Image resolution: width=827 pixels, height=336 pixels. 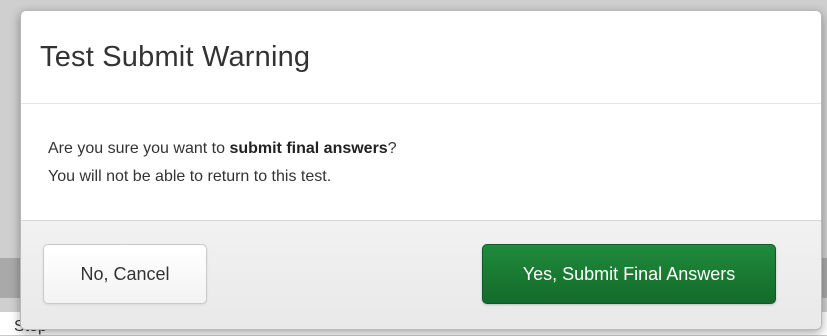 What do you see at coordinates (139, 148) in the screenshot?
I see `message-prefix: Are you sure you want to` at bounding box center [139, 148].